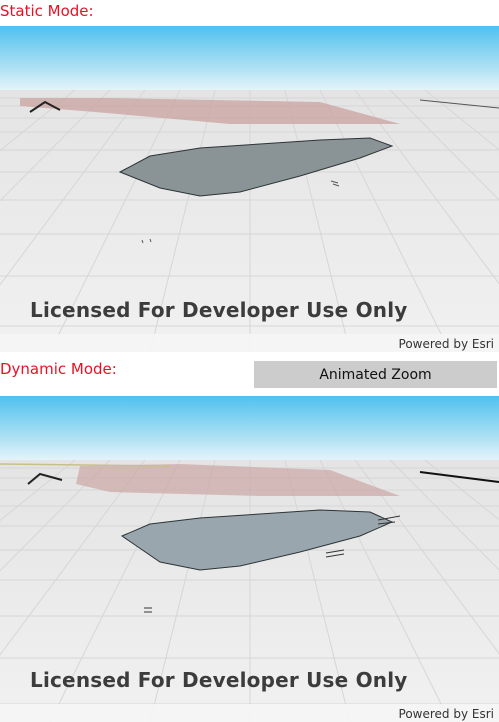 The image size is (499, 722). I want to click on static-mode-label: Static Mode:, so click(47, 11).